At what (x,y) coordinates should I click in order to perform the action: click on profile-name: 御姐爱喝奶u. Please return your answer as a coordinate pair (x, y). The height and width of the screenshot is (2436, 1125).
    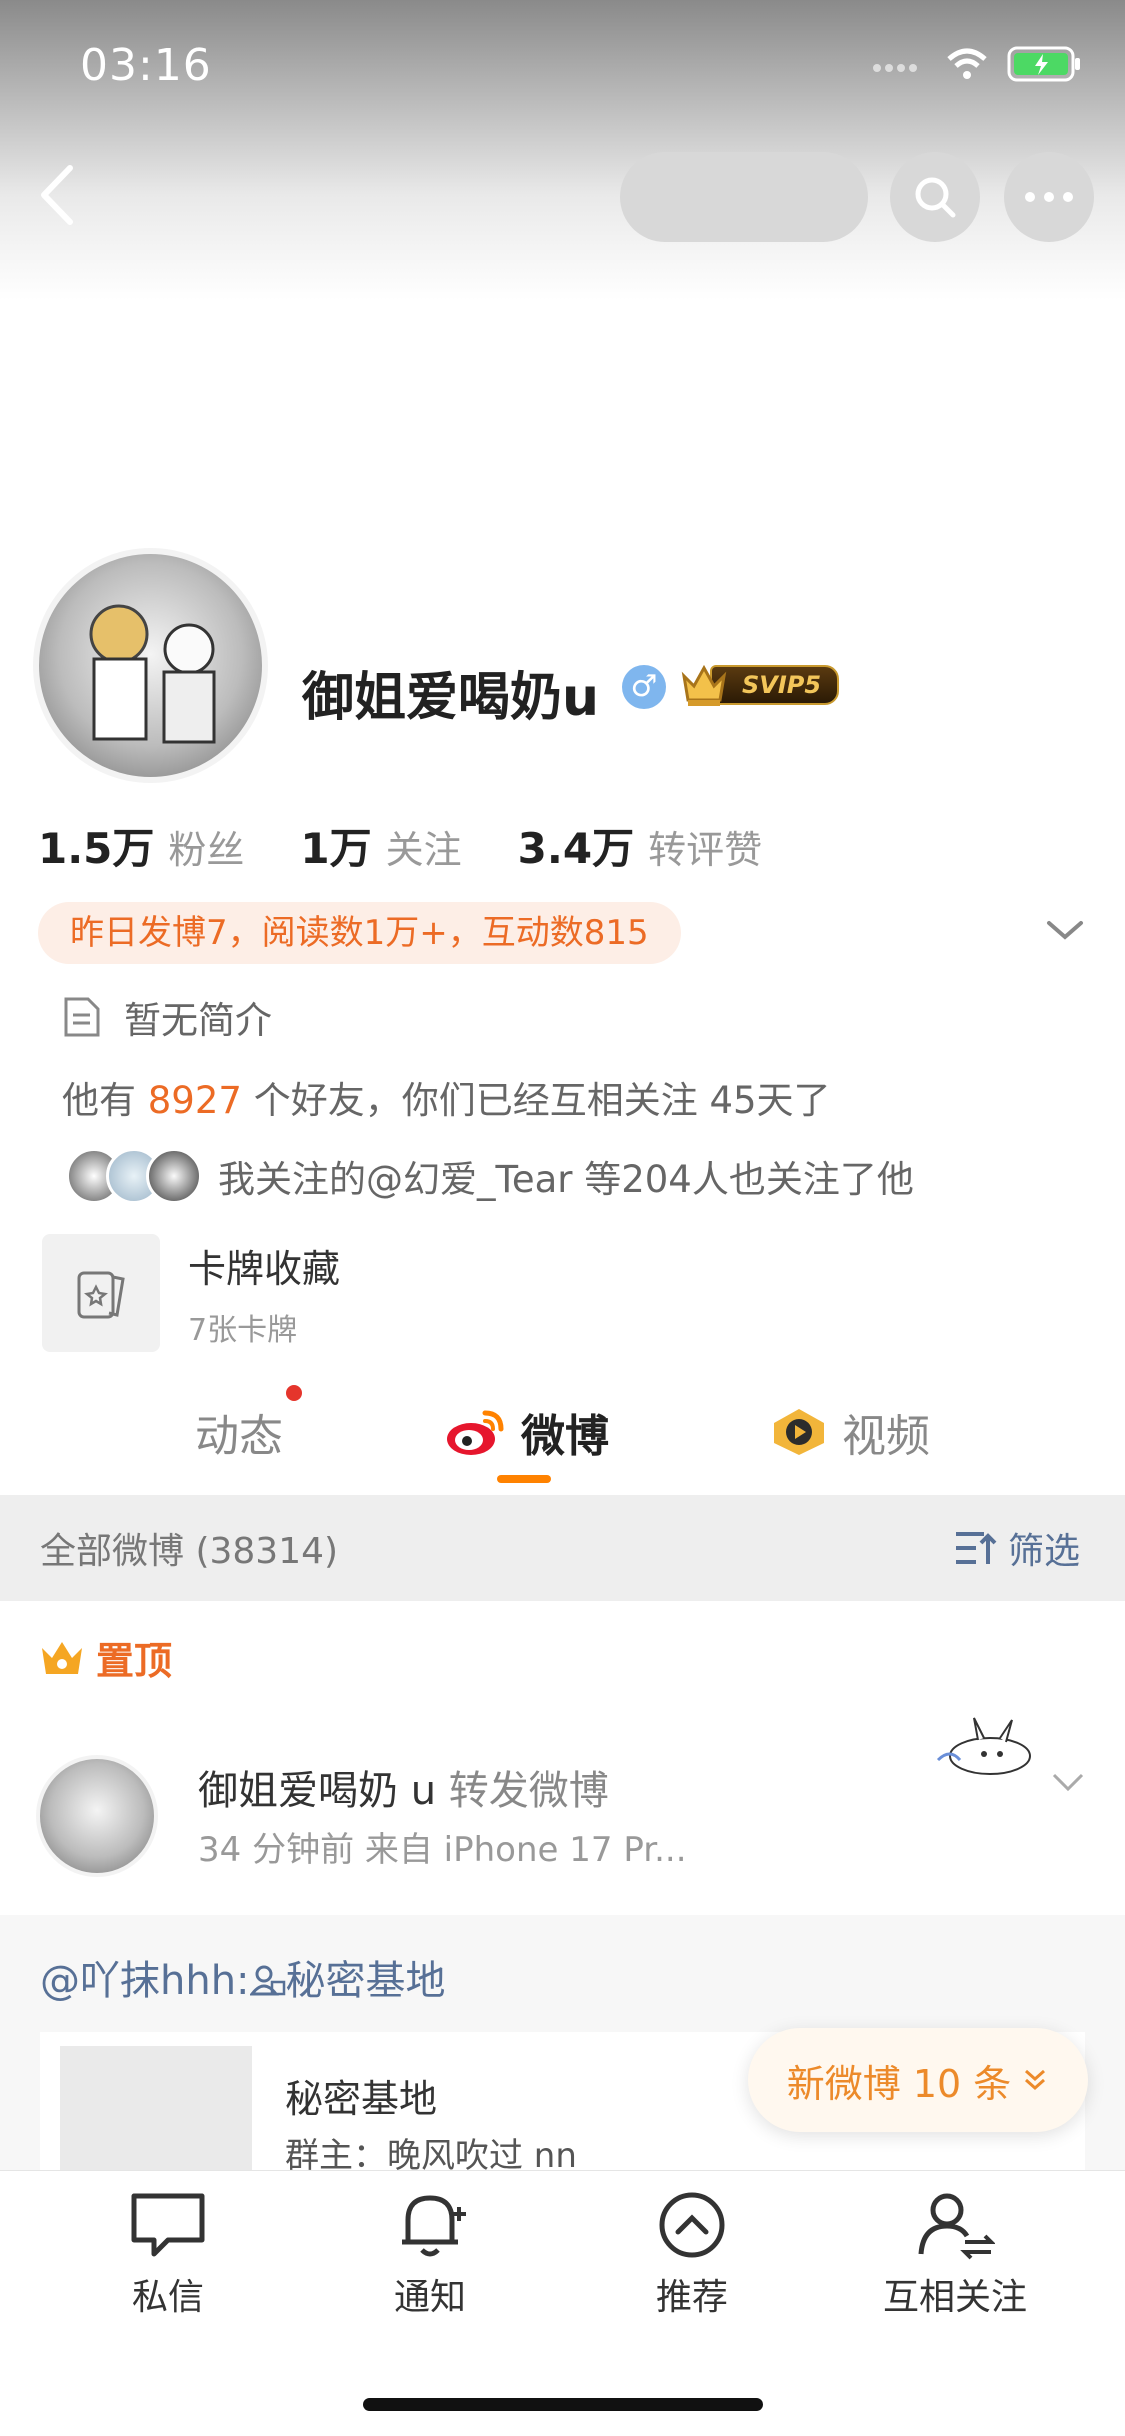
    Looking at the image, I should click on (451, 698).